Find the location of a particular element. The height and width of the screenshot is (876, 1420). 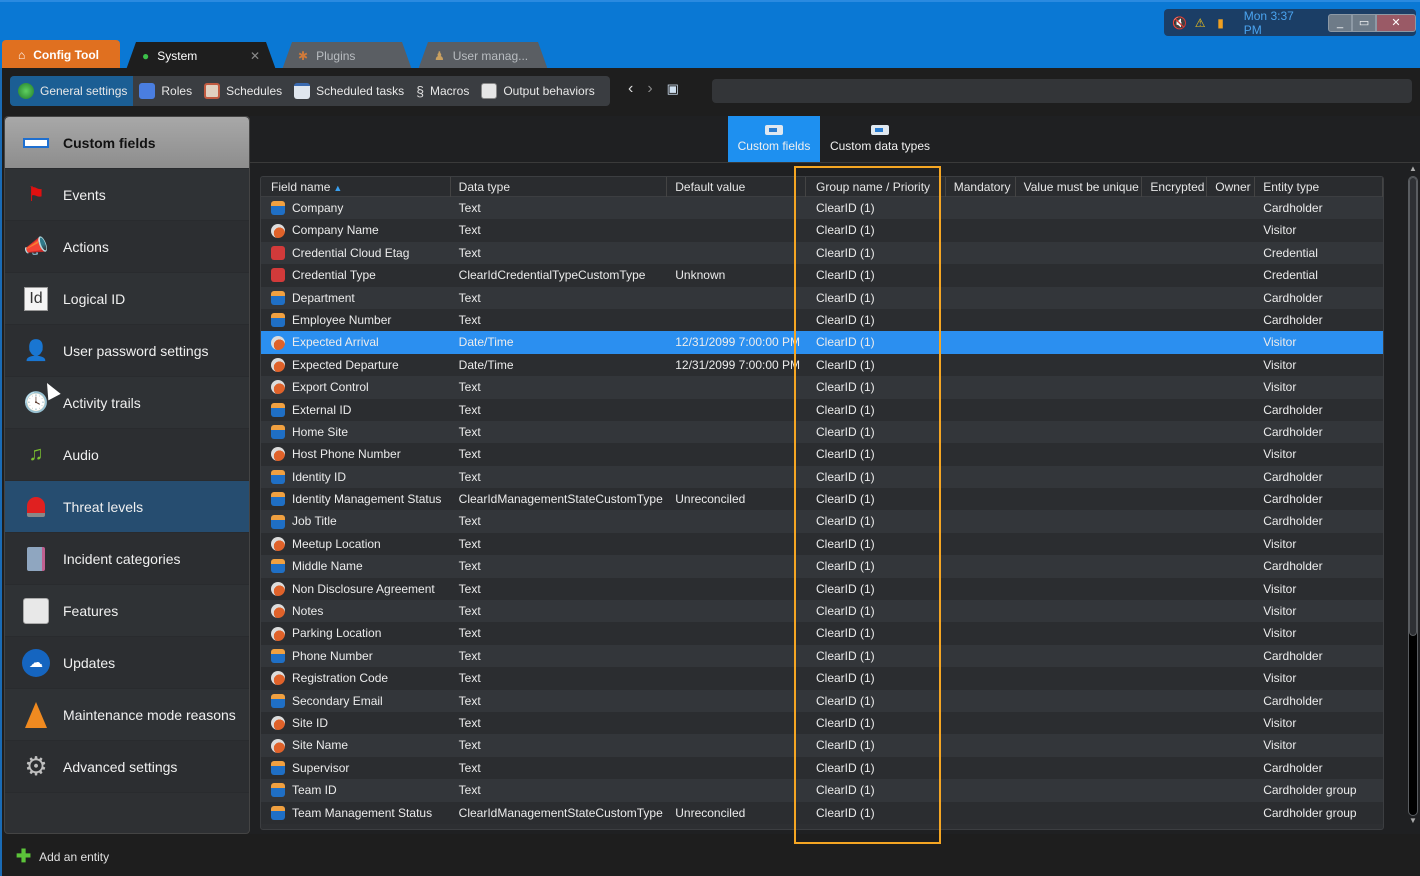

table-row: Company Text ClearID (1) Cardholder is located at coordinates (822, 208).